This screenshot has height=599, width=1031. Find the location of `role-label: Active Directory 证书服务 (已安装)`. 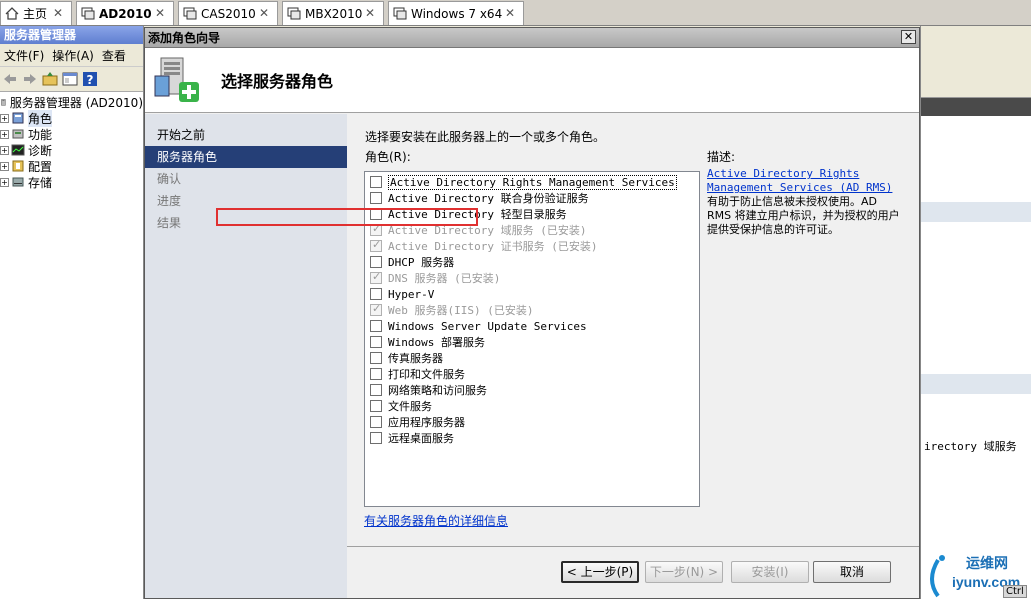

role-label: Active Directory 证书服务 (已安装) is located at coordinates (493, 246).